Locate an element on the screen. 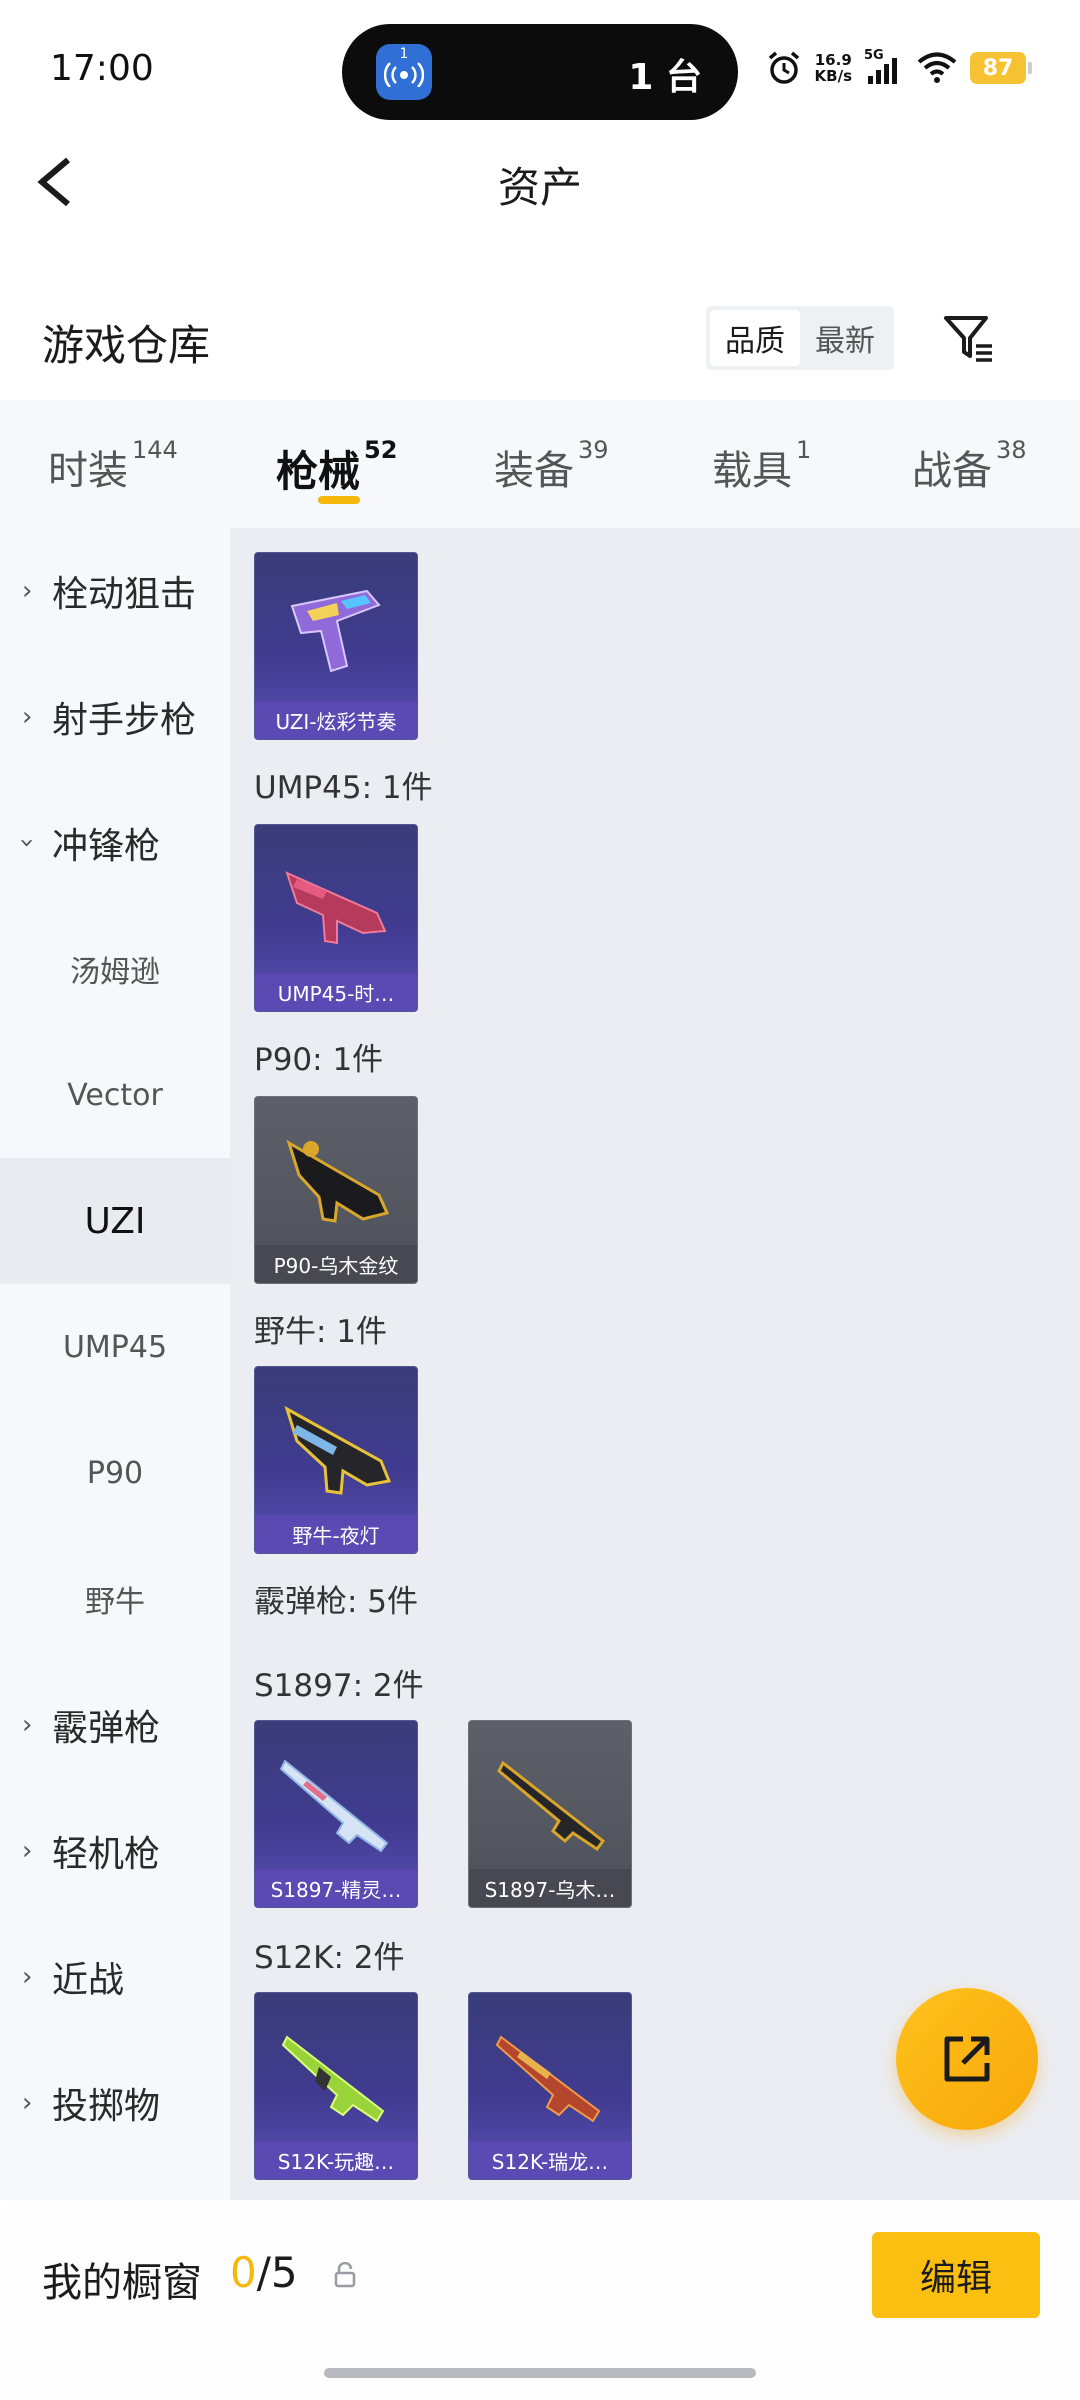 This screenshot has height=2400, width=1080. item-card-bizon: 野牛-夜灯 is located at coordinates (336, 1460).